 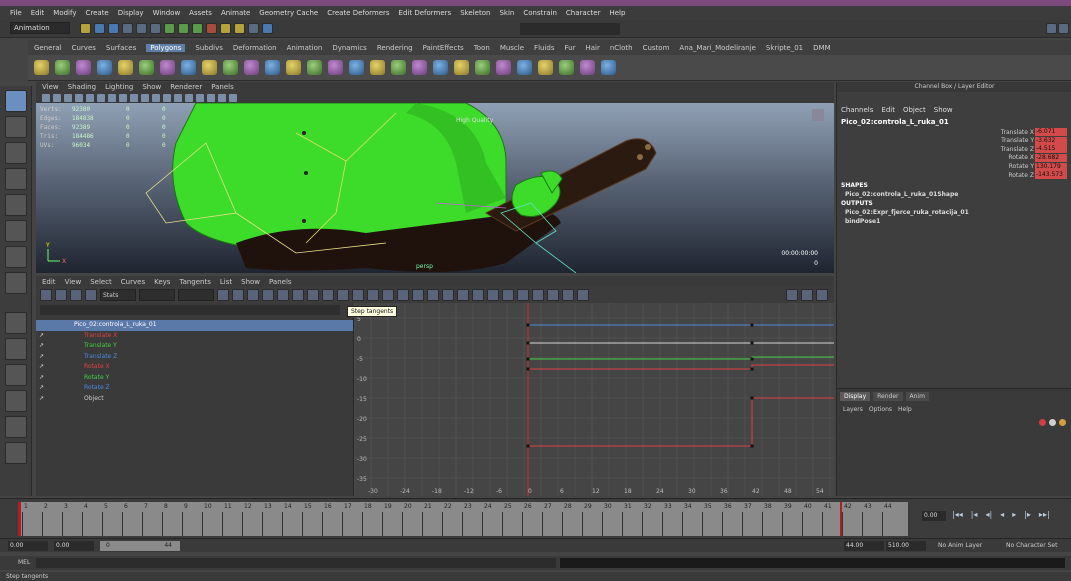 What do you see at coordinates (1051, 132) in the screenshot?
I see `channel-value-field: -6.071` at bounding box center [1051, 132].